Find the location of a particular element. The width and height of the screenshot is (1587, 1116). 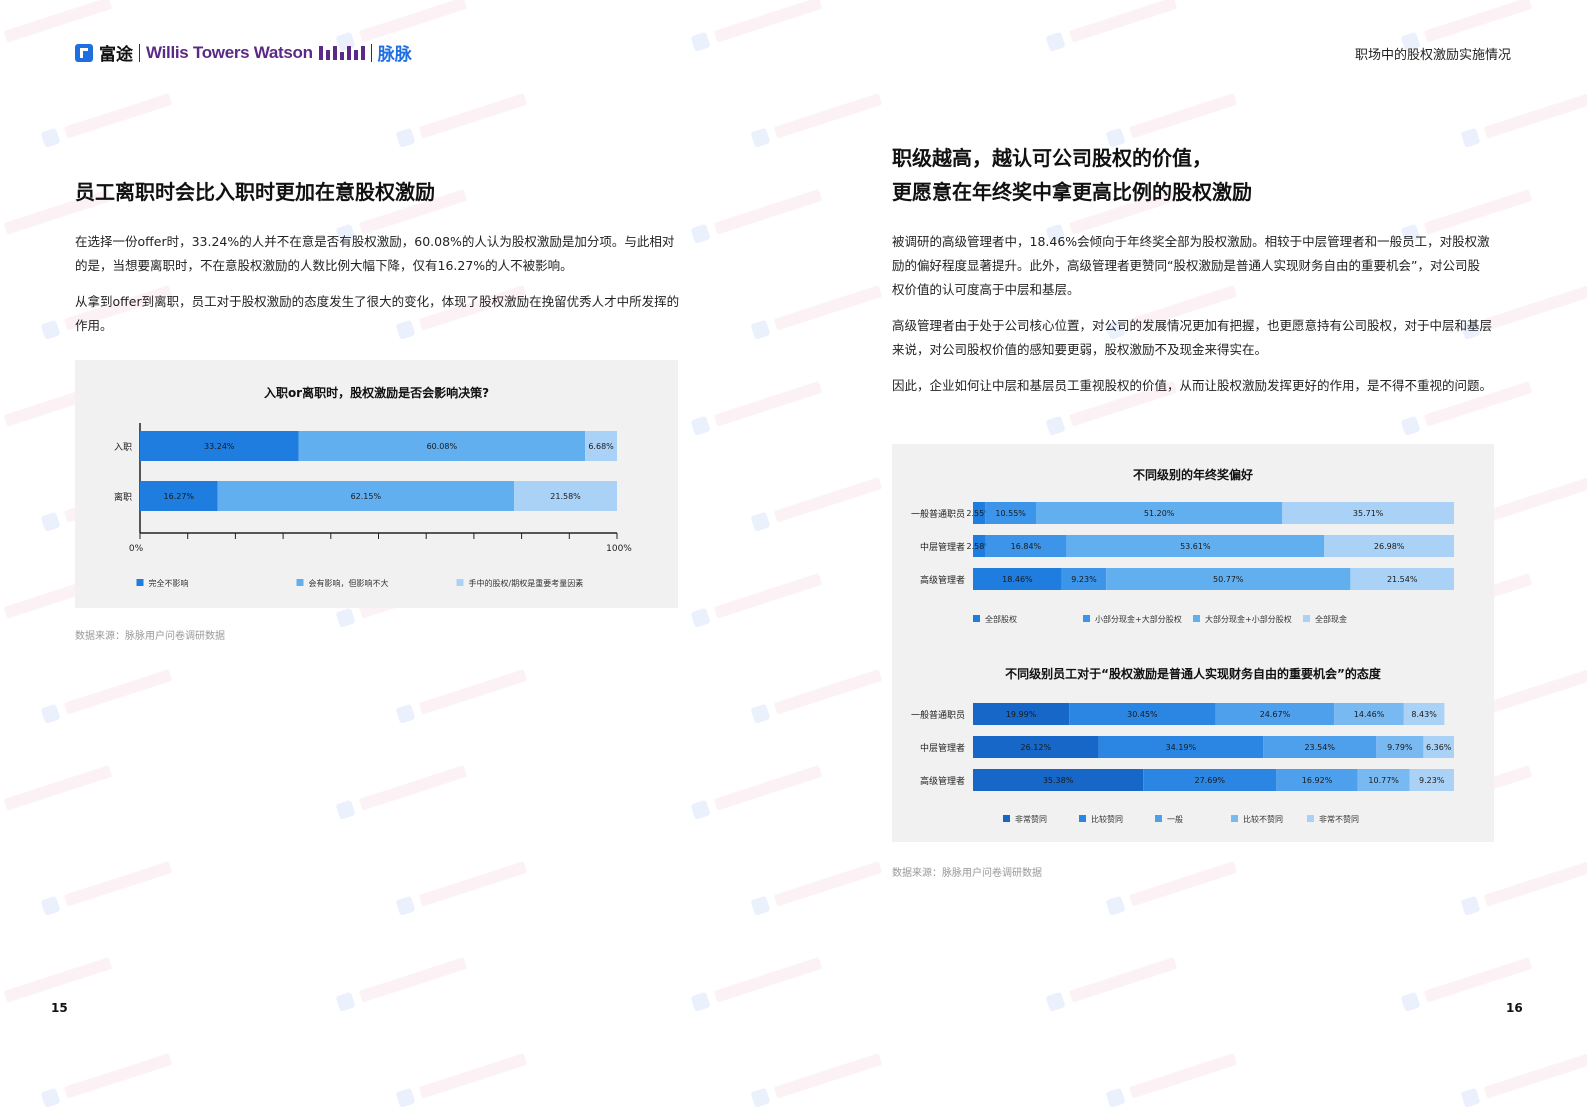

data-label: 51.20% is located at coordinates (1159, 513).